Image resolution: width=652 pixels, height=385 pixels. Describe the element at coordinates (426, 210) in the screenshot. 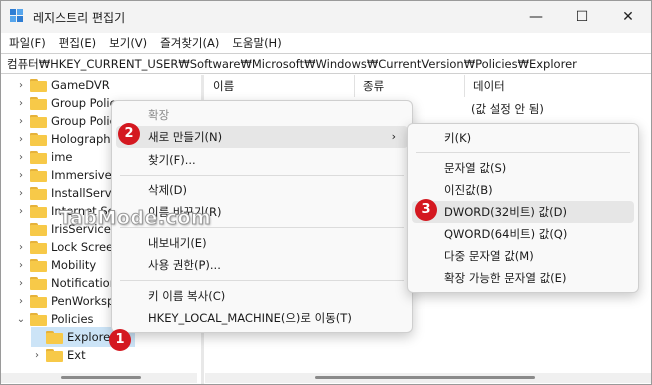

I see `step-badge-3: 3` at that location.